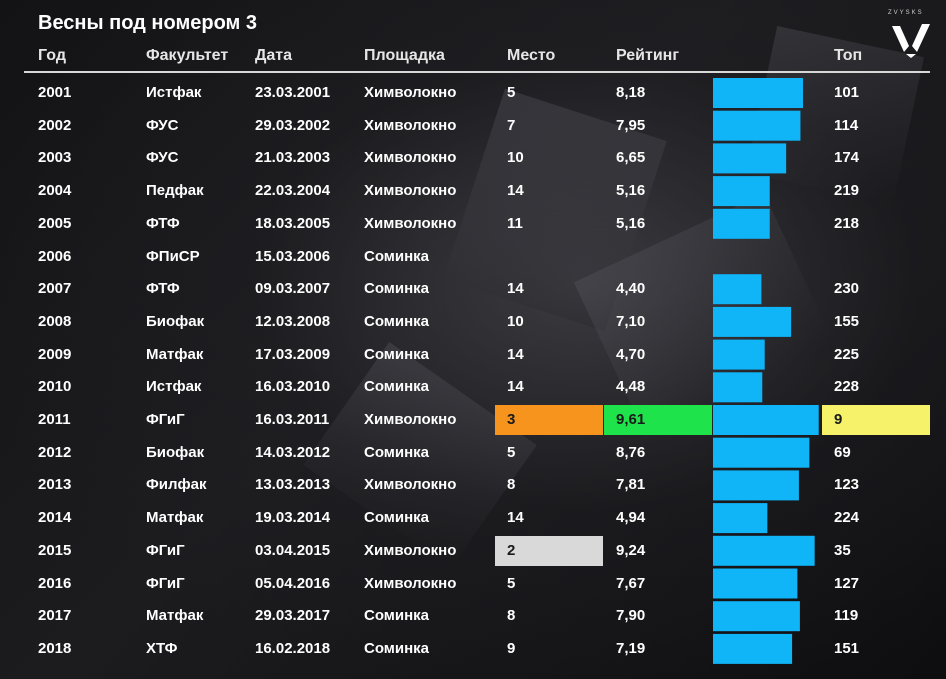 This screenshot has height=679, width=946. Describe the element at coordinates (274, 55) in the screenshot. I see `header-date: Дата` at that location.